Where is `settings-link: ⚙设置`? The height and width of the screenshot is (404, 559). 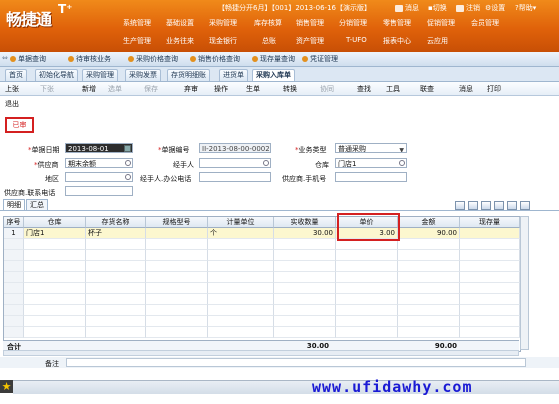 settings-link: ⚙设置 is located at coordinates (495, 8).